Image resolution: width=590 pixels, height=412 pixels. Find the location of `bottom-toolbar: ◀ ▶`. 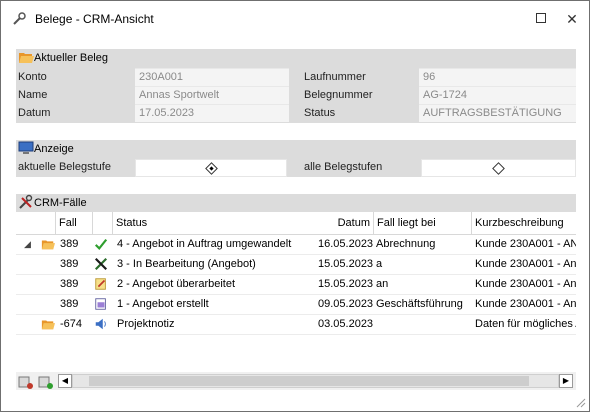

bottom-toolbar: ◀ ▶ is located at coordinates (296, 381).